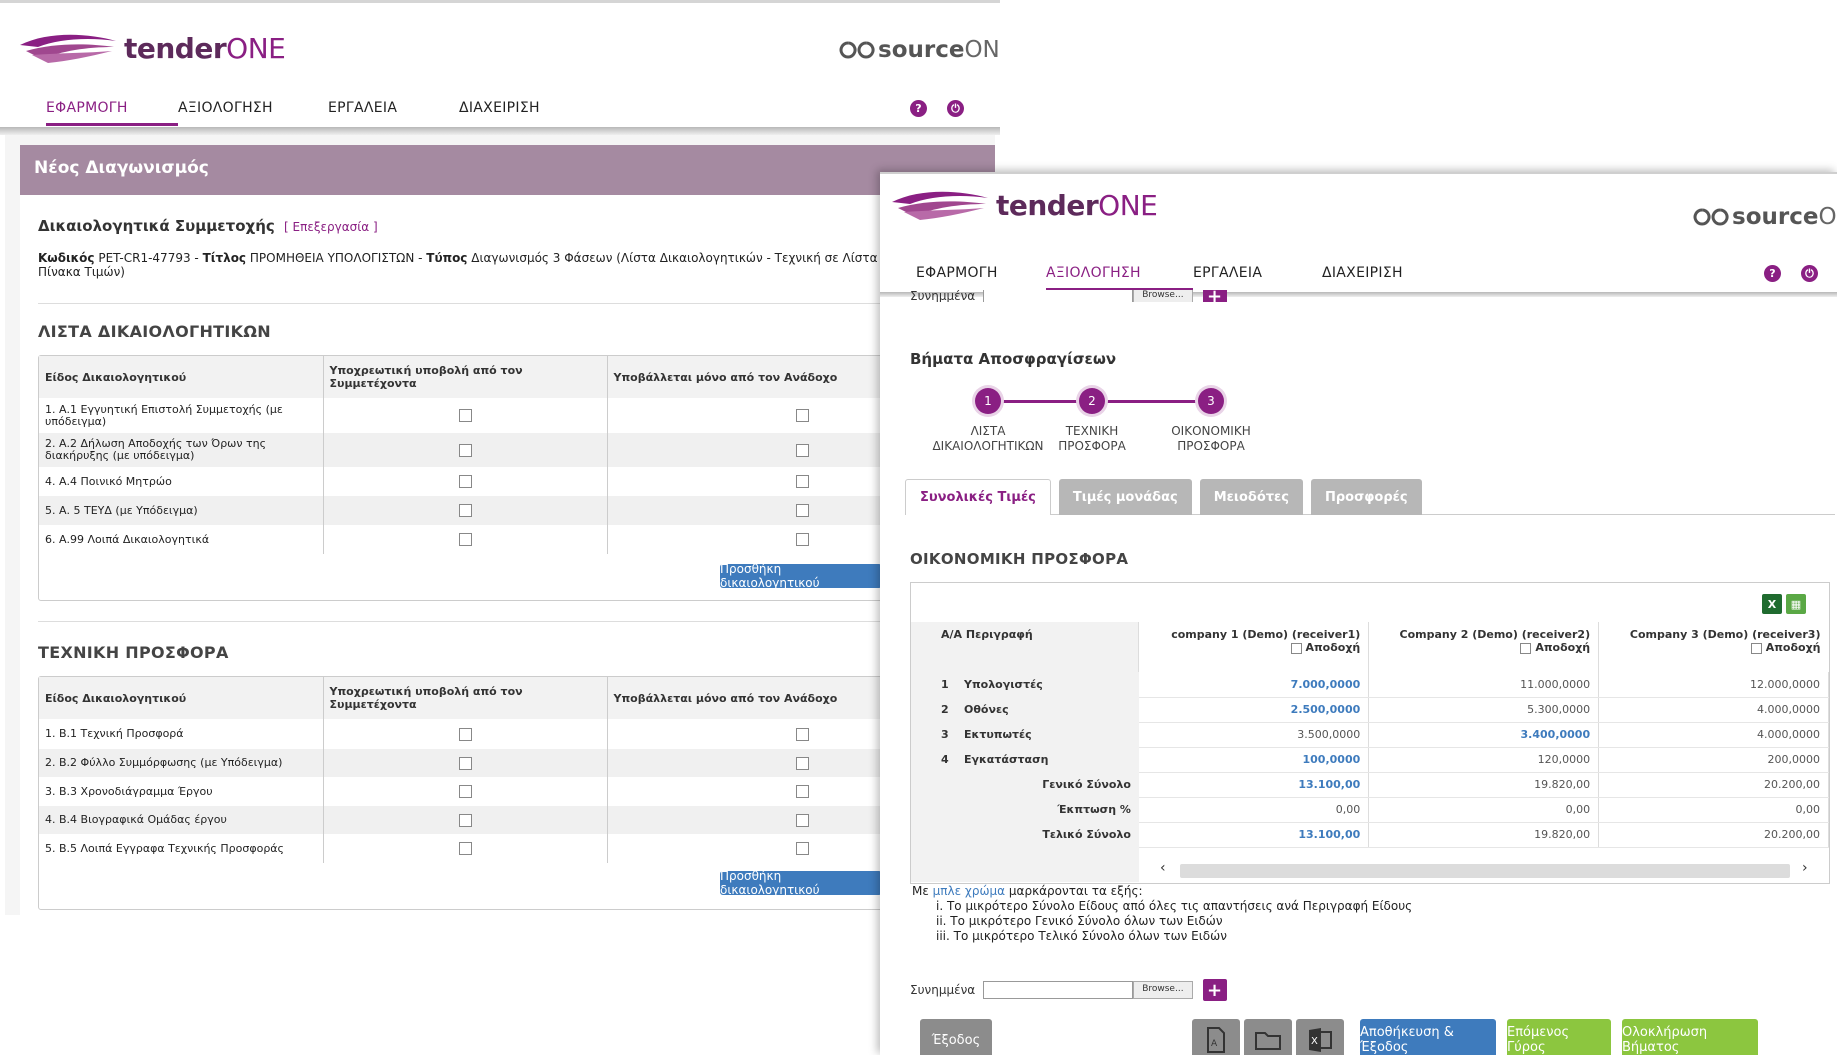 The width and height of the screenshot is (1837, 1055). Describe the element at coordinates (1690, 1037) in the screenshot. I see `complete-step-button: Ολοκλήρωση Βήματος` at that location.